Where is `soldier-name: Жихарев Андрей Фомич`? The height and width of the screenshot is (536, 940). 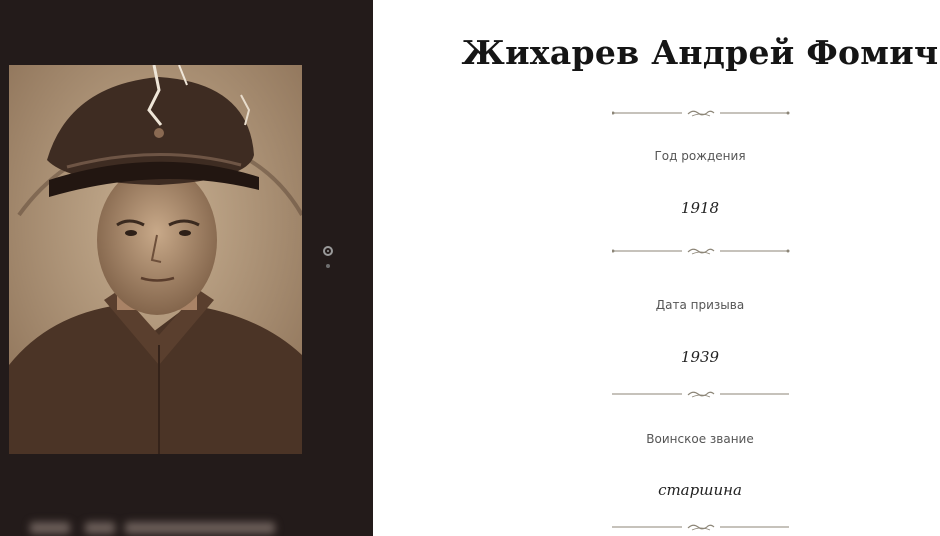
soldier-name: Жихарев Андрей Фомич is located at coordinates (700, 52).